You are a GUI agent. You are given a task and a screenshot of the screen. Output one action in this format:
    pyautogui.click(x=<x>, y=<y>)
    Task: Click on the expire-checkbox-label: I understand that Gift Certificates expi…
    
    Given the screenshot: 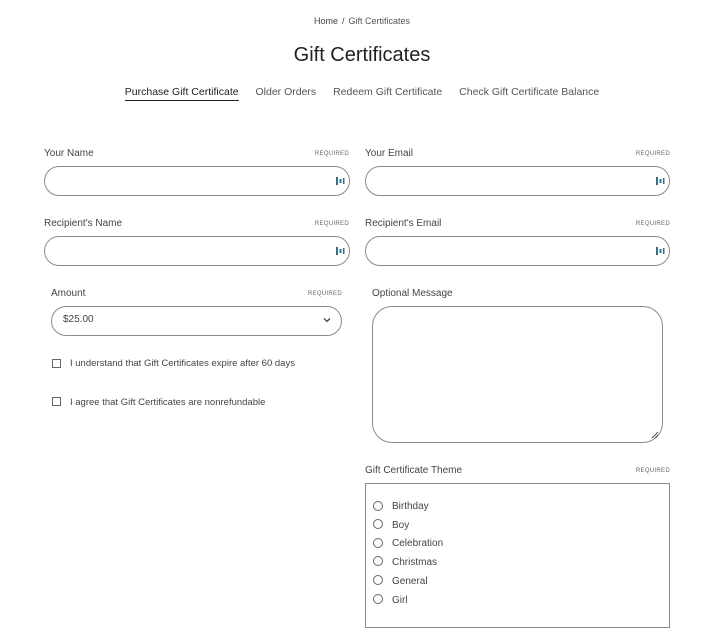 What is the action you would take?
    pyautogui.click(x=182, y=363)
    